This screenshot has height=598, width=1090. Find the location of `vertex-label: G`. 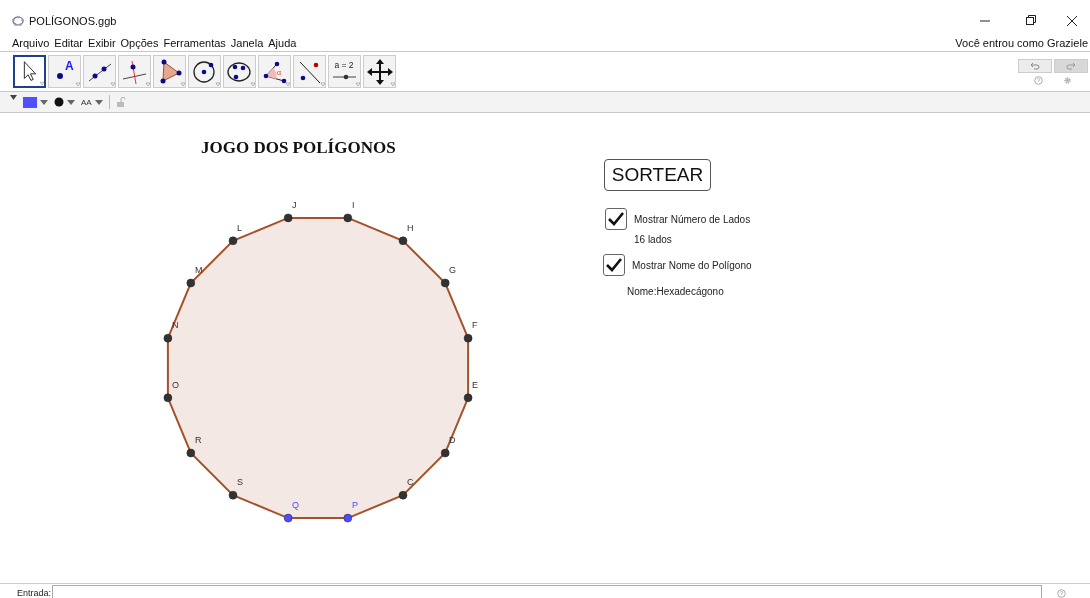

vertex-label: G is located at coordinates (452, 270).